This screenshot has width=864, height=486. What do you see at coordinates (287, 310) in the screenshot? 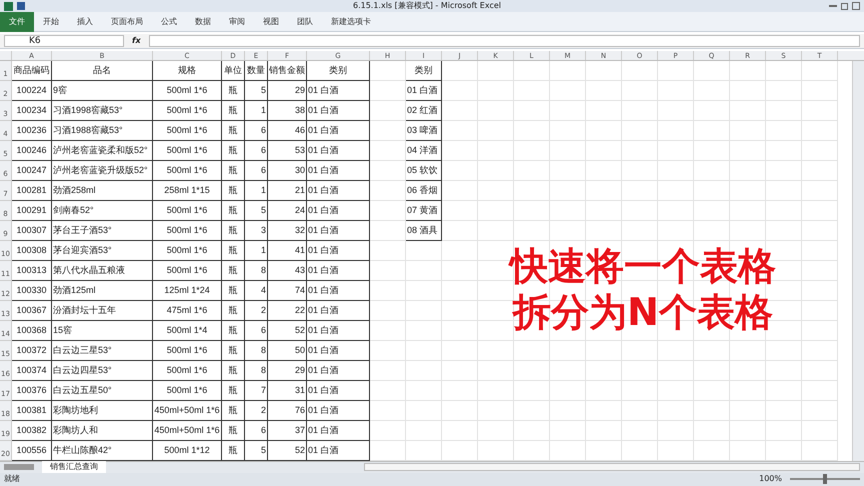
I see `table-cell: 22` at bounding box center [287, 310].